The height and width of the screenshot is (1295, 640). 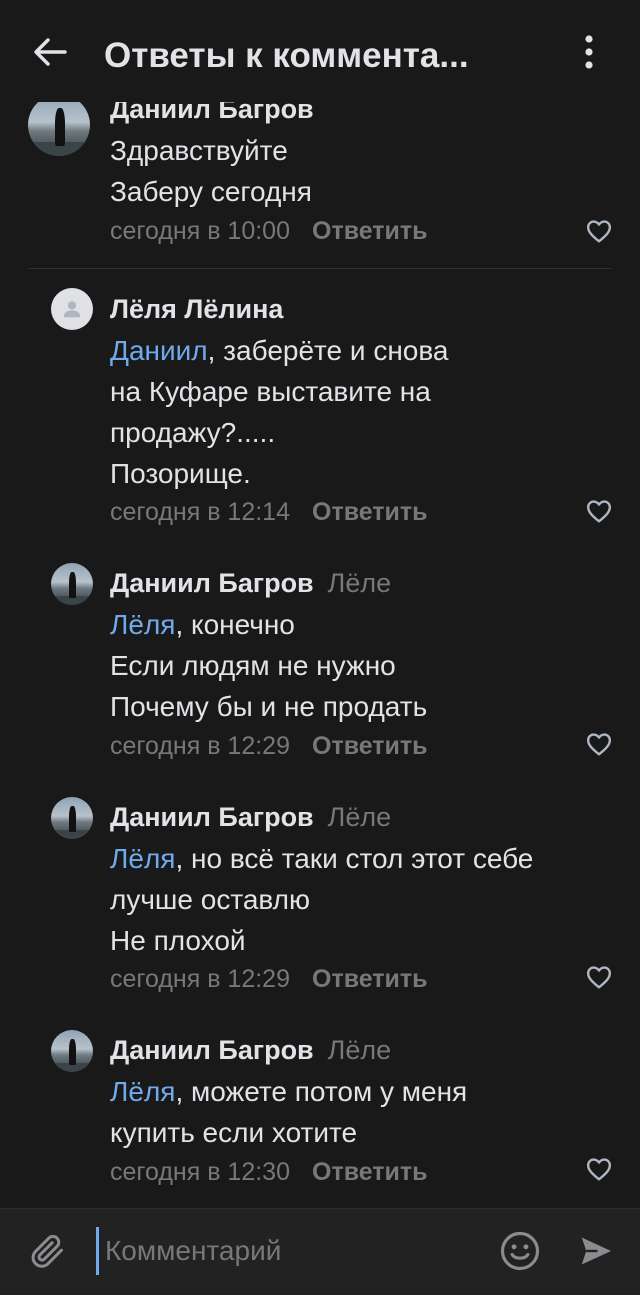 What do you see at coordinates (159, 350) in the screenshot?
I see `mention-link: Даниил` at bounding box center [159, 350].